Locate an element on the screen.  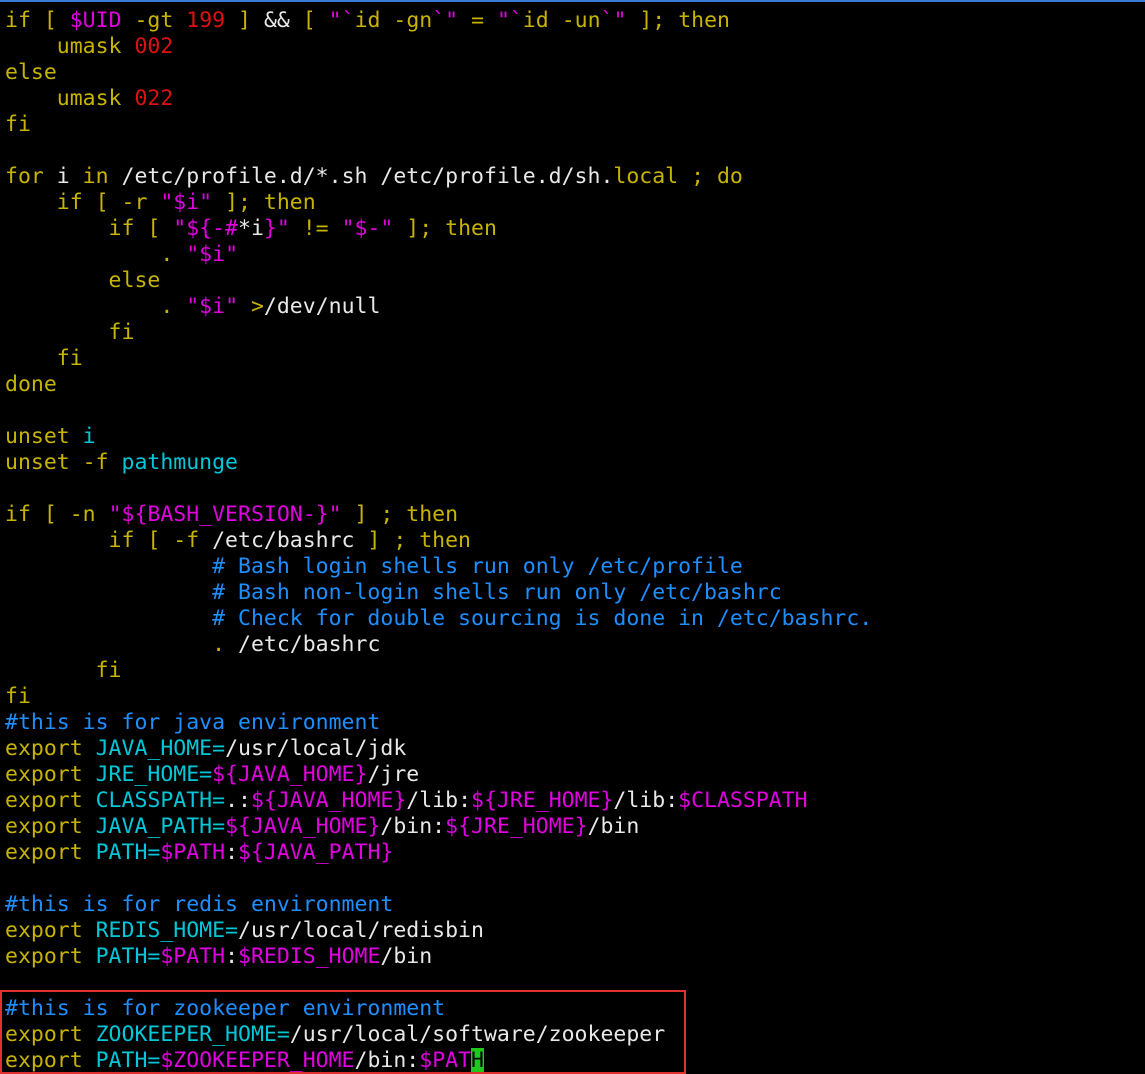
text-cursor: H is located at coordinates (477, 1060).